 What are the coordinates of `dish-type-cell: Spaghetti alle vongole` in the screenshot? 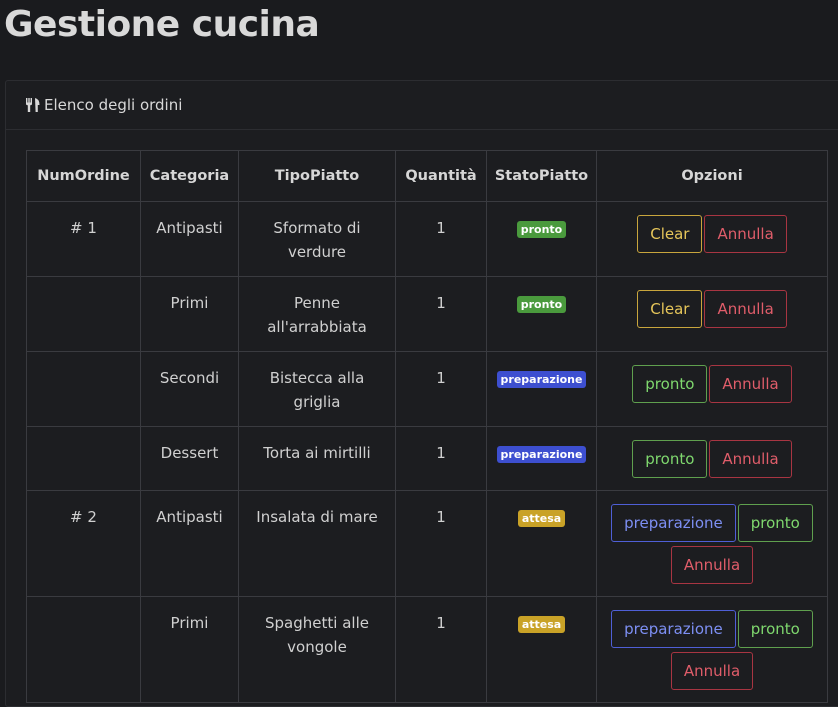 It's located at (317, 649).